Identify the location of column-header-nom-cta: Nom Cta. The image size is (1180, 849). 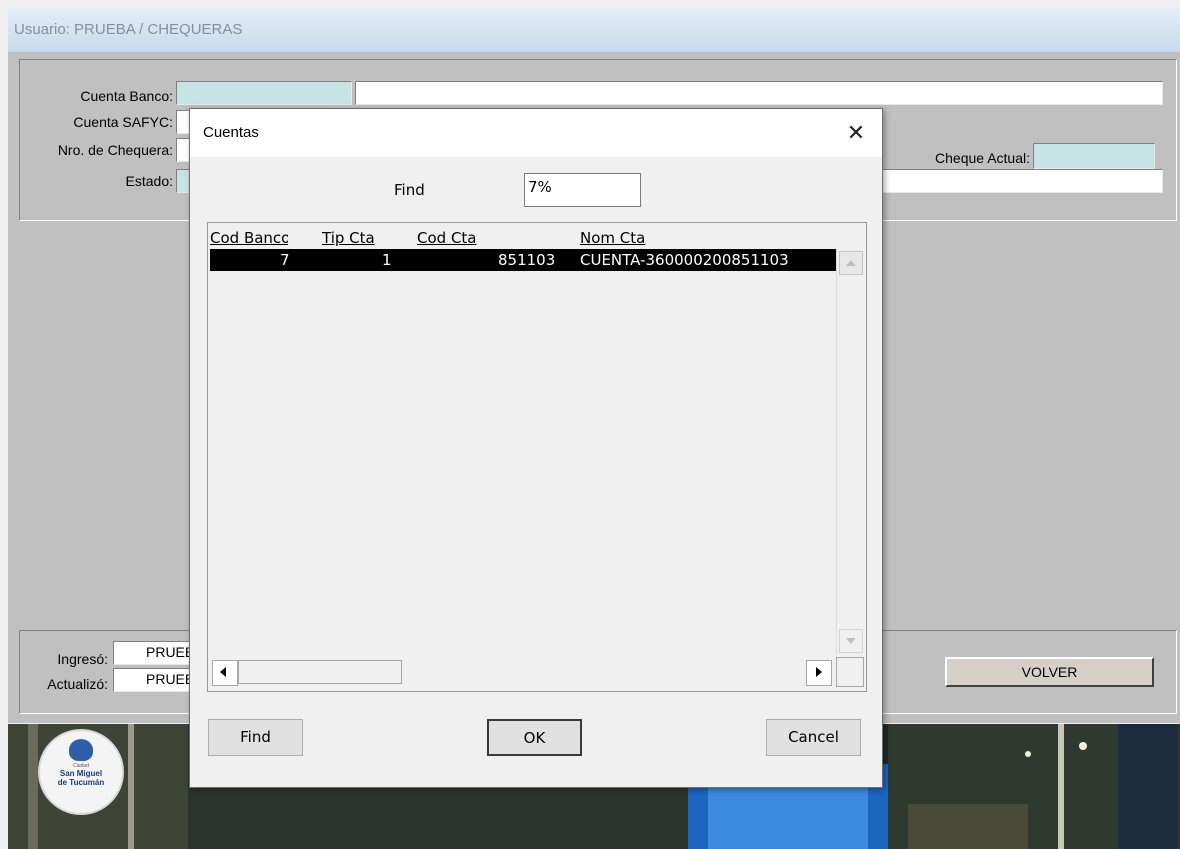
(612, 238).